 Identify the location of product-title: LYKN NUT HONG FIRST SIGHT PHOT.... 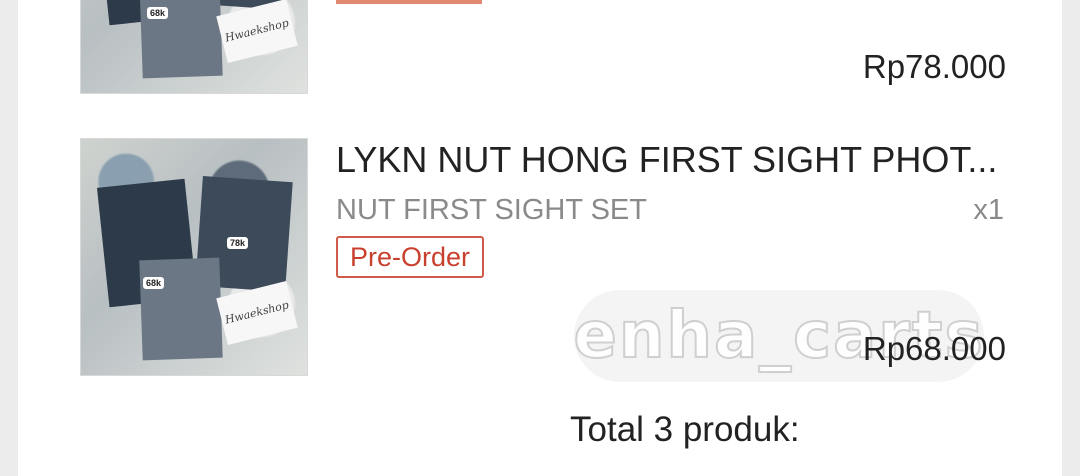
(681, 160).